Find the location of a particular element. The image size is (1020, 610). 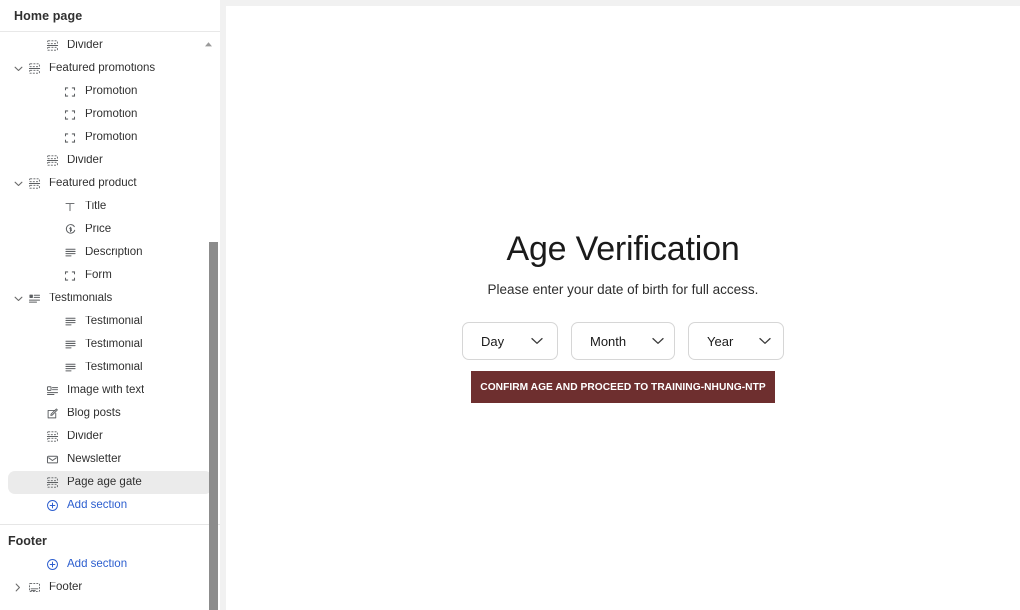

sidebar-item-form: Form is located at coordinates (110, 275).